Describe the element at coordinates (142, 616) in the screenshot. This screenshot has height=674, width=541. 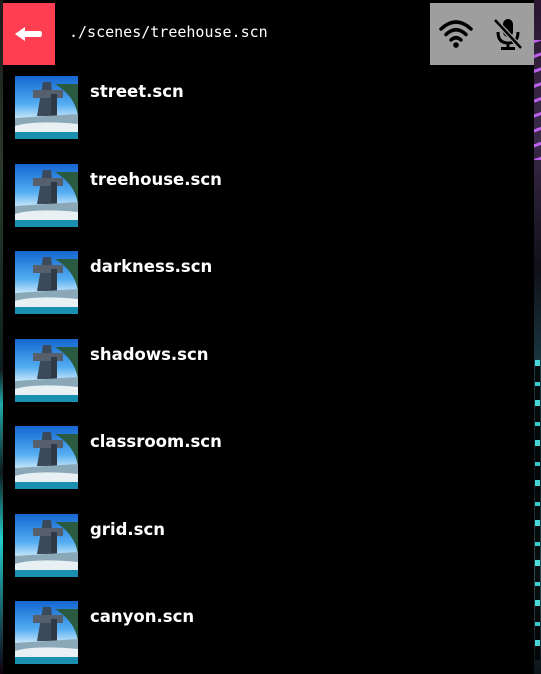
I see `file-name: canyon.scn` at that location.